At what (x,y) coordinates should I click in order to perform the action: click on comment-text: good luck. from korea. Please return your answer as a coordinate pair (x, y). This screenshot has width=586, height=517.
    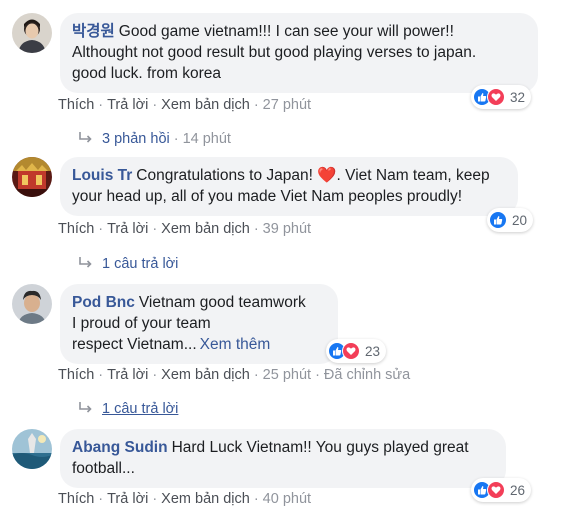
    Looking at the image, I should click on (147, 73).